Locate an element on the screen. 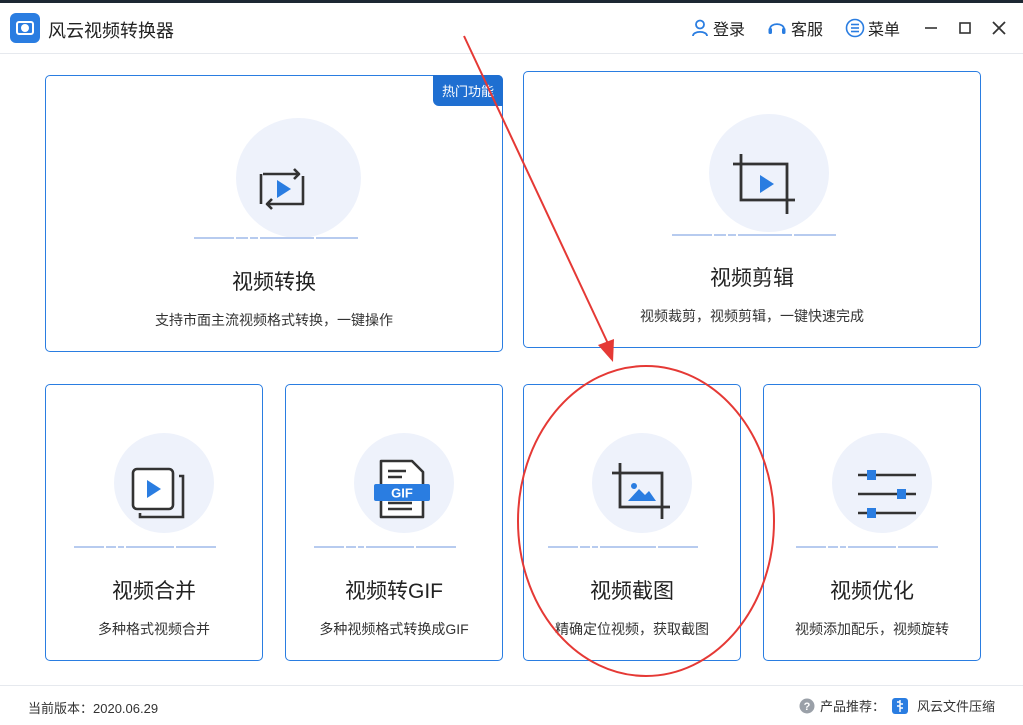  service-button: 客服 is located at coordinates (794, 28).